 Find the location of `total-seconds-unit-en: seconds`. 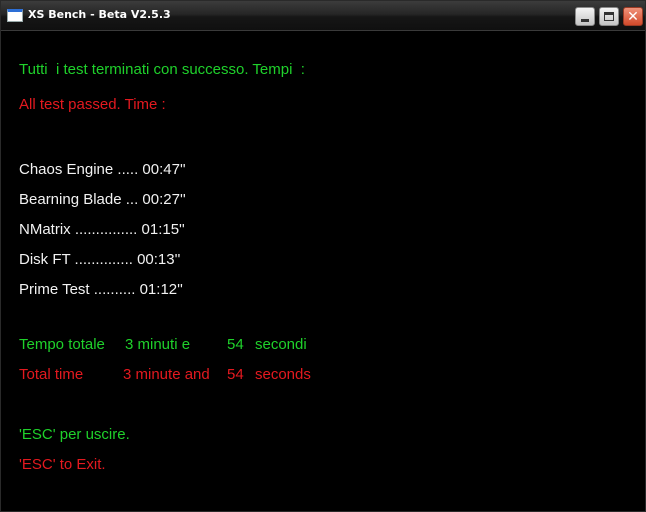

total-seconds-unit-en: seconds is located at coordinates (283, 374).